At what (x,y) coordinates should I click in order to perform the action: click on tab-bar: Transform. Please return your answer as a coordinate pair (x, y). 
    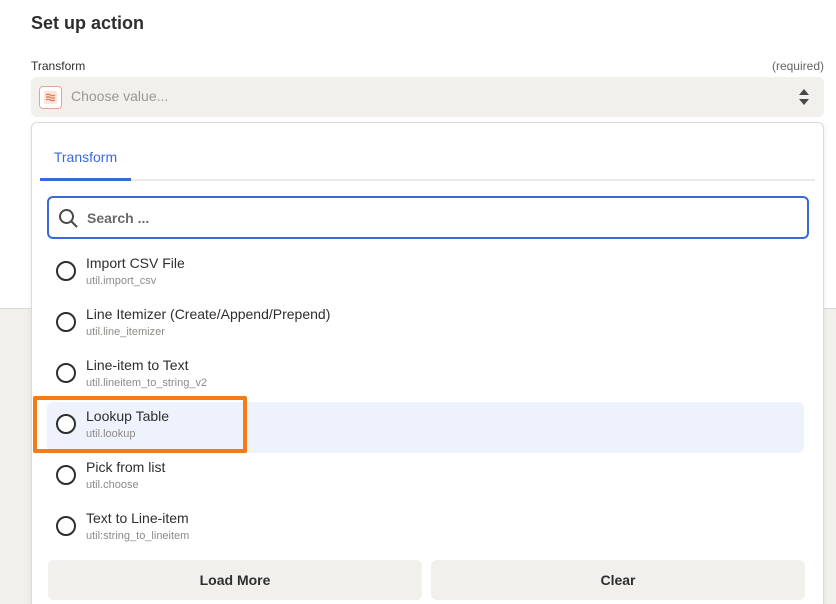
    Looking at the image, I should click on (427, 152).